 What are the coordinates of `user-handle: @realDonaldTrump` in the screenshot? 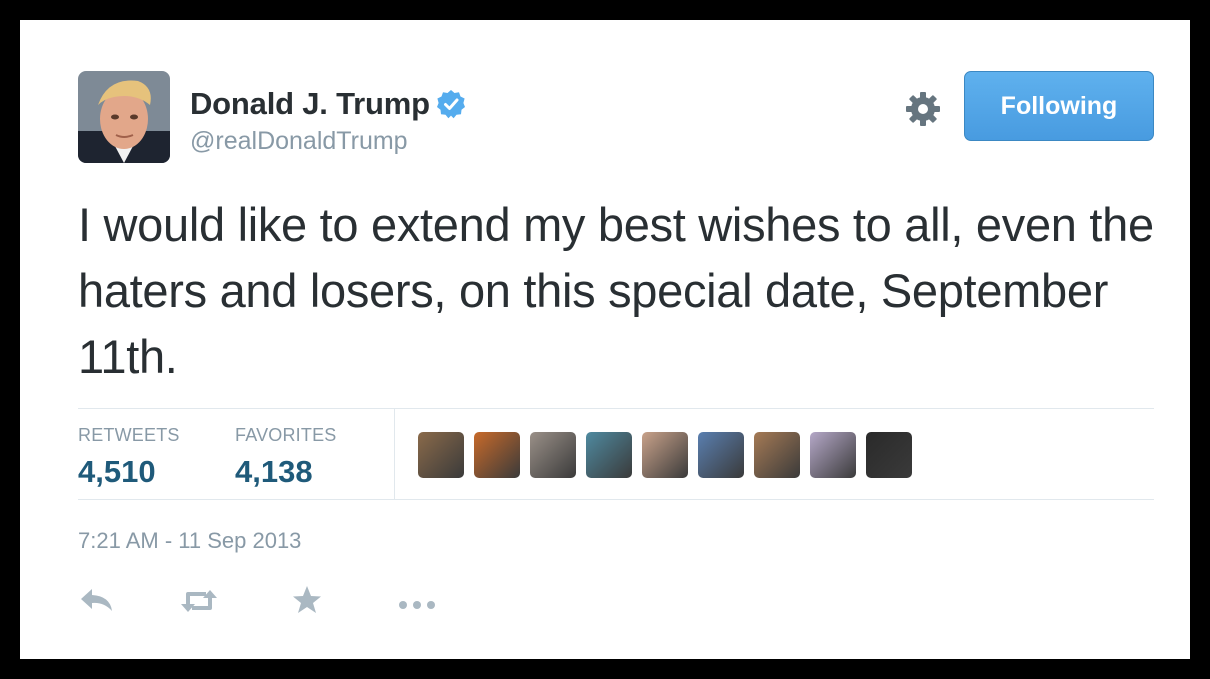 It's located at (299, 141).